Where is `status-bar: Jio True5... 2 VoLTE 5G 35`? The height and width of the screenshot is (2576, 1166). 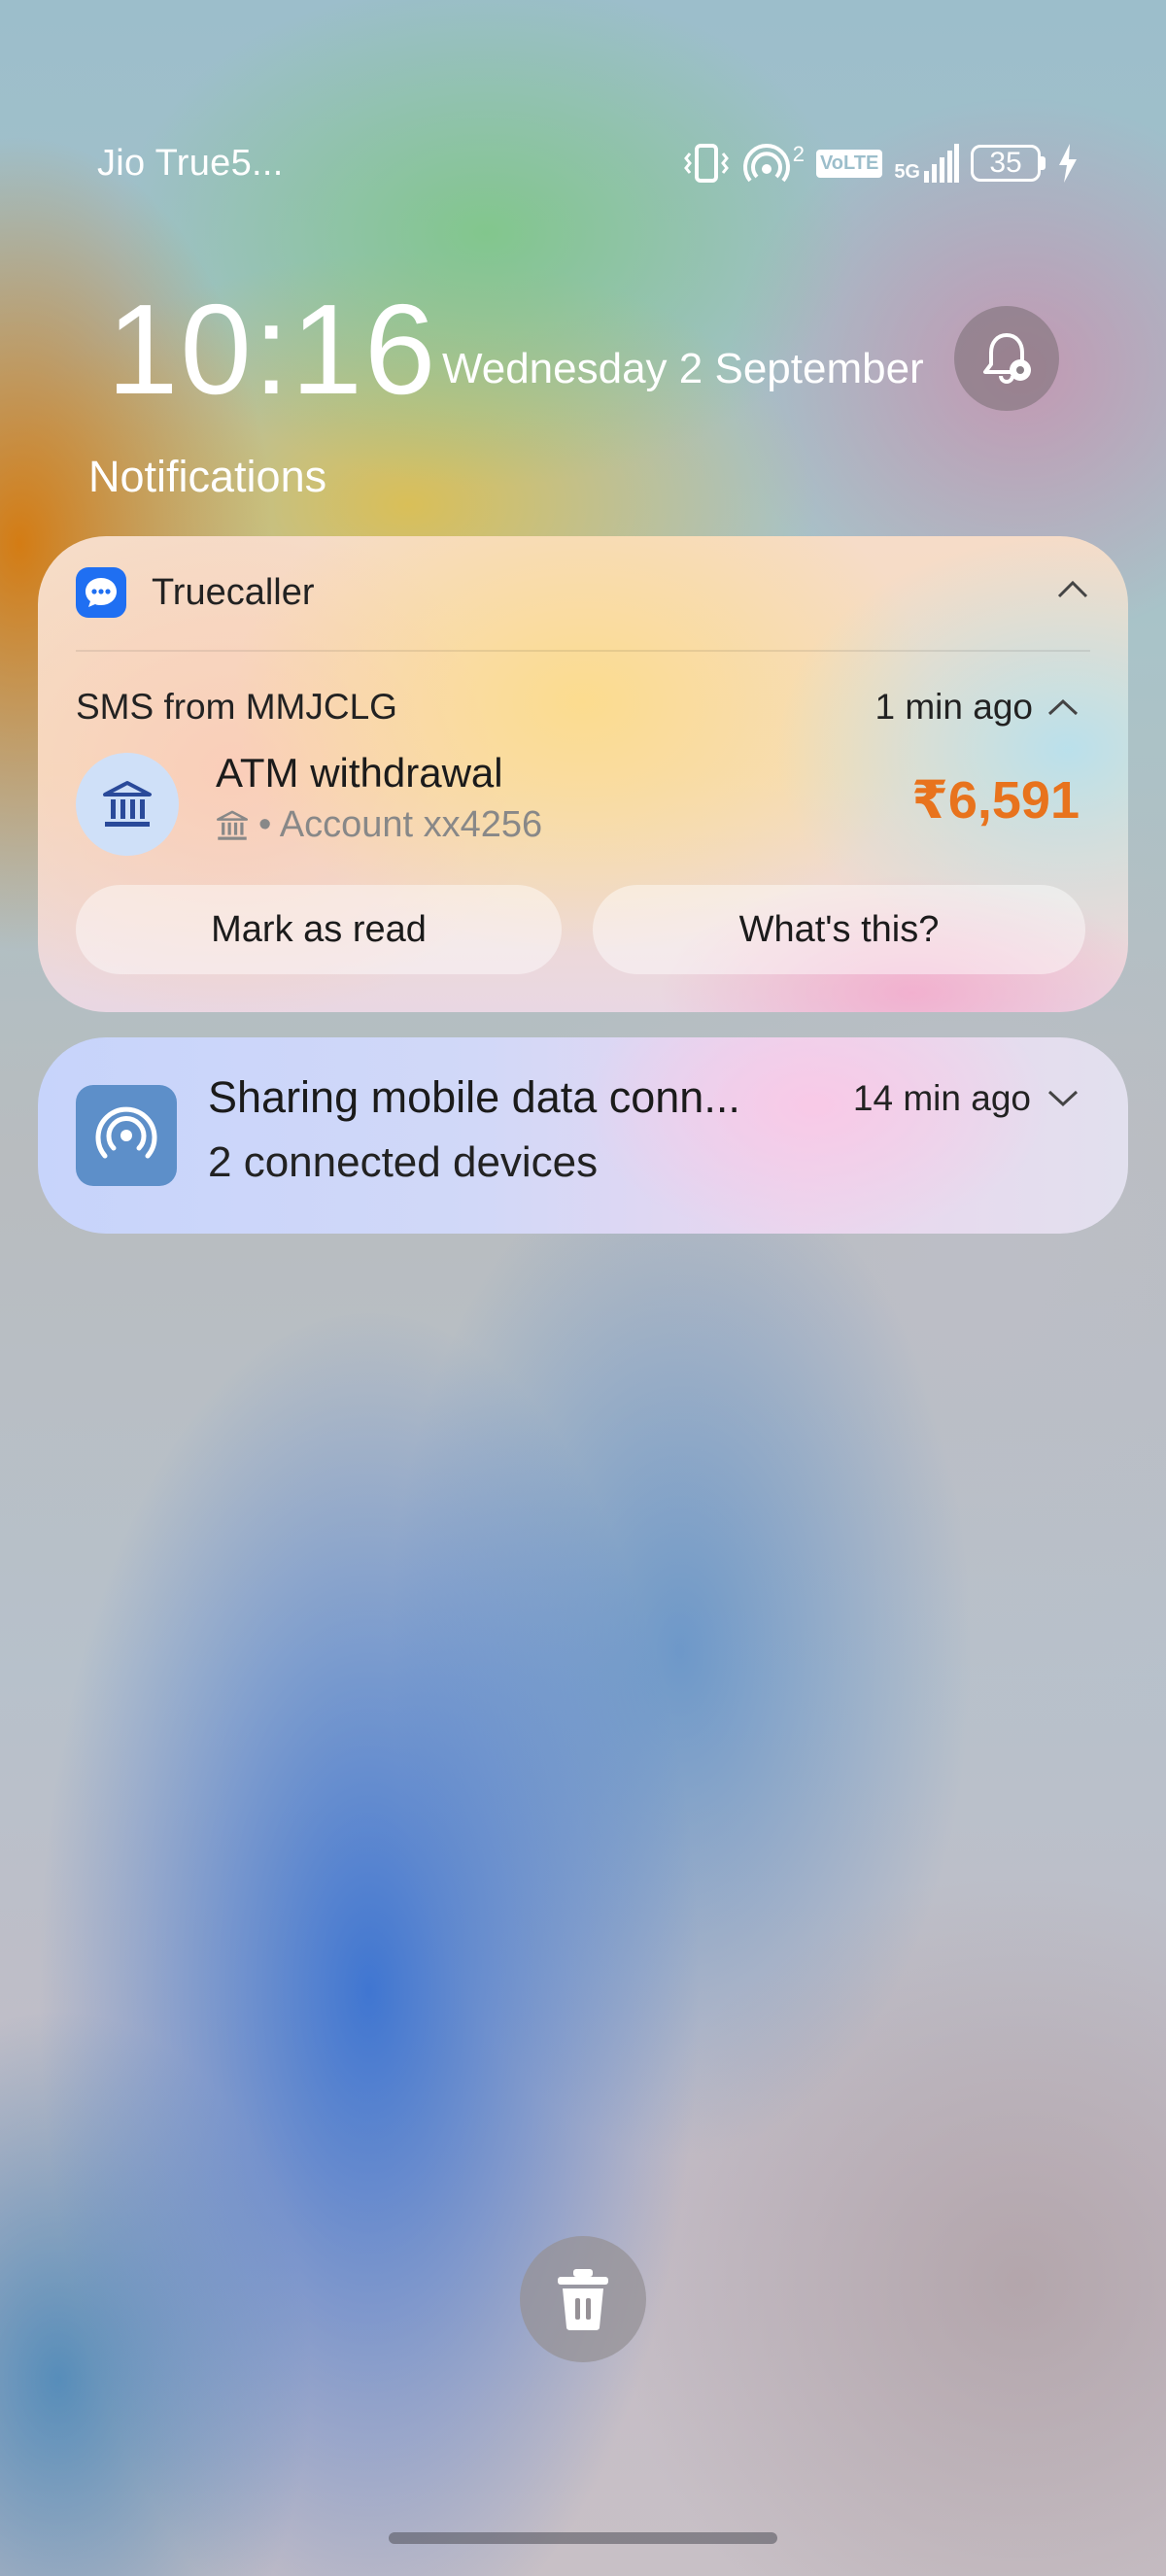 status-bar: Jio True5... 2 VoLTE 5G 35 is located at coordinates (588, 163).